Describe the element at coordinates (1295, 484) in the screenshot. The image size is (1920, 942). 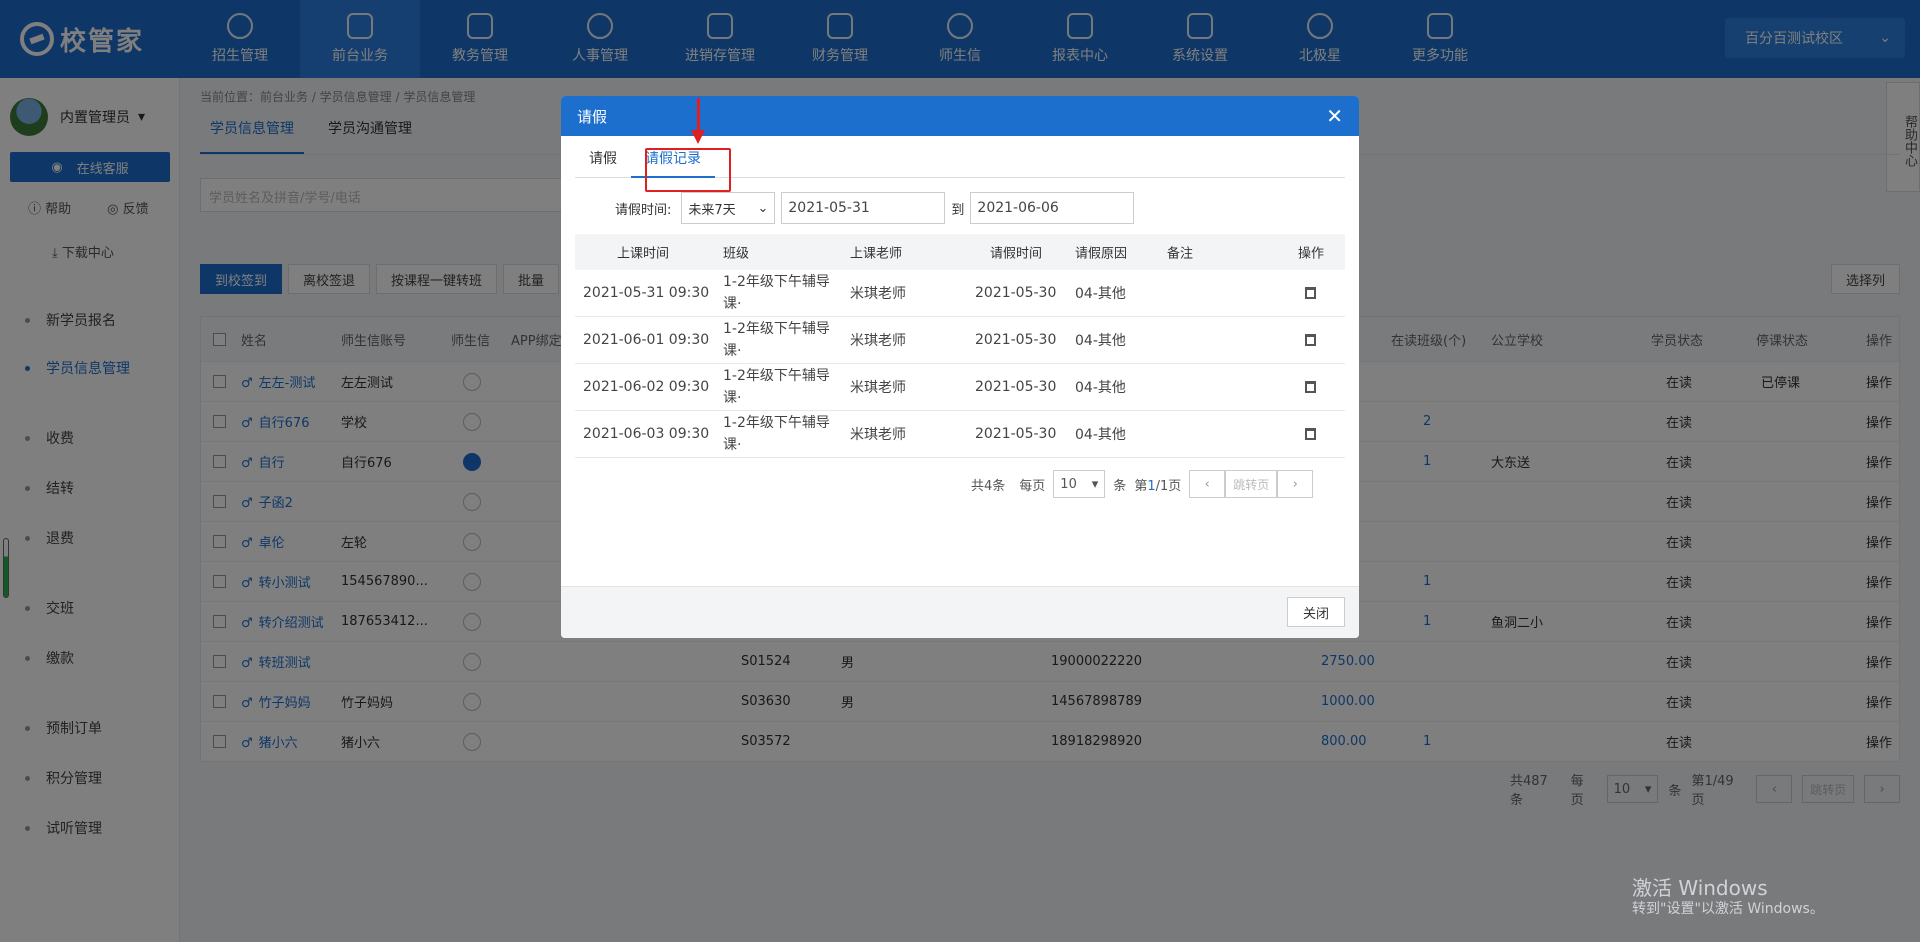
I see `modal-next-page-button: ›` at that location.